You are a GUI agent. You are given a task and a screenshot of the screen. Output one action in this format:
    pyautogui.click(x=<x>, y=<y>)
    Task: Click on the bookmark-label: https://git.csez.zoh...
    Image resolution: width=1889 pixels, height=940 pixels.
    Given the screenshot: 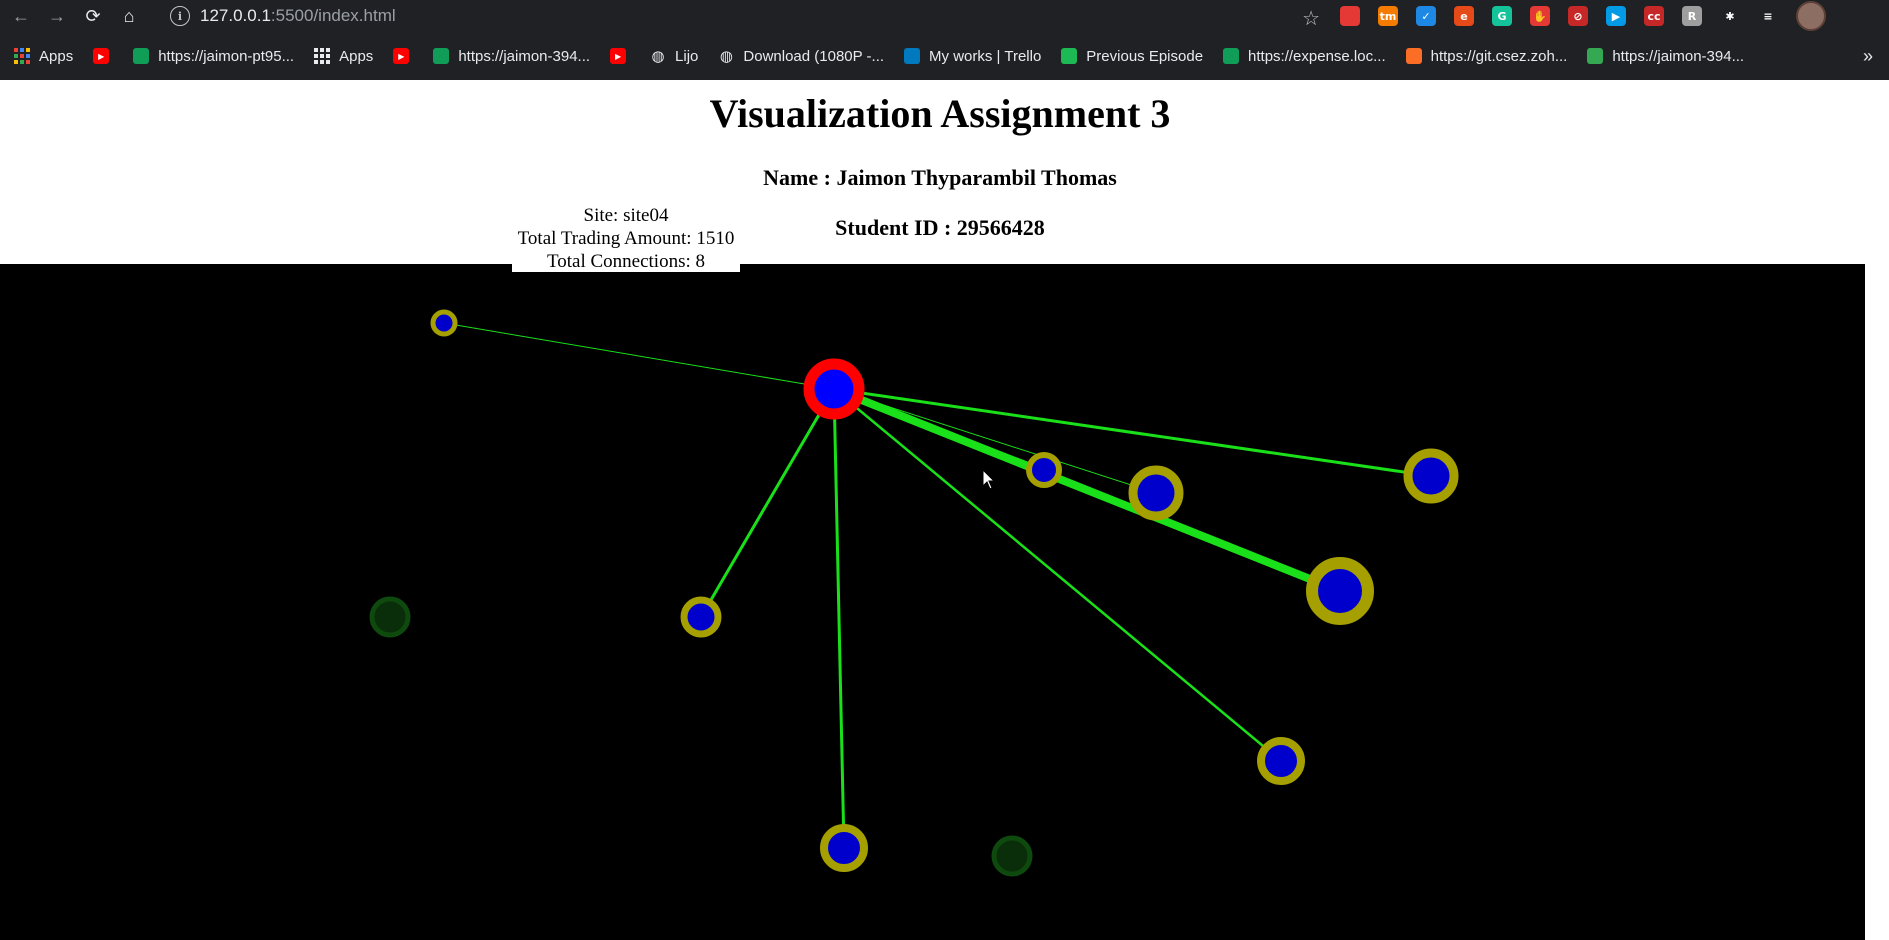 What is the action you would take?
    pyautogui.click(x=1499, y=56)
    